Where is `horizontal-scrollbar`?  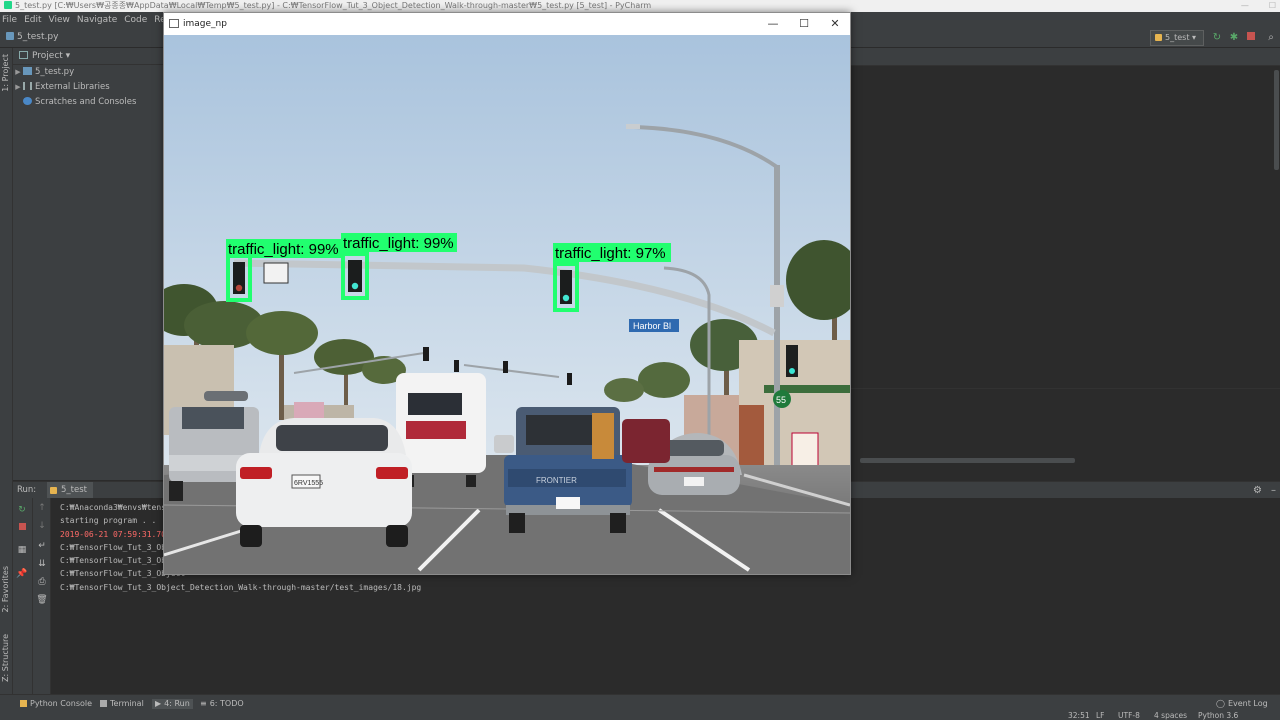 horizontal-scrollbar is located at coordinates (967, 460).